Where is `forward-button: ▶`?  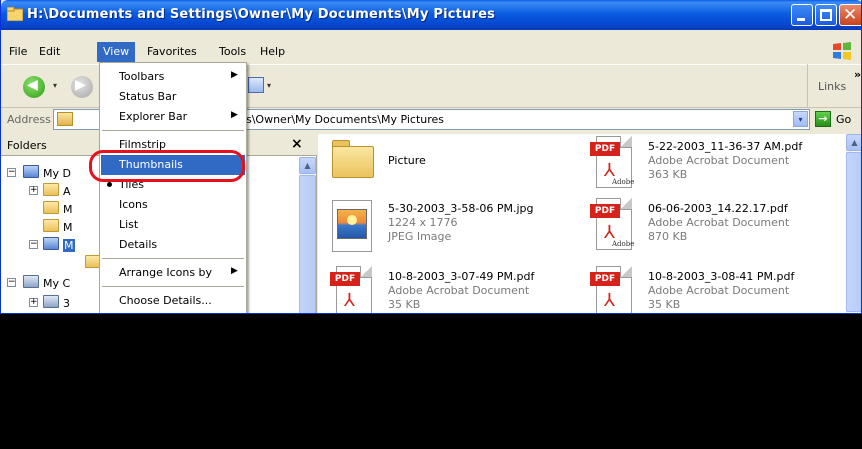
forward-button: ▶ is located at coordinates (82, 87).